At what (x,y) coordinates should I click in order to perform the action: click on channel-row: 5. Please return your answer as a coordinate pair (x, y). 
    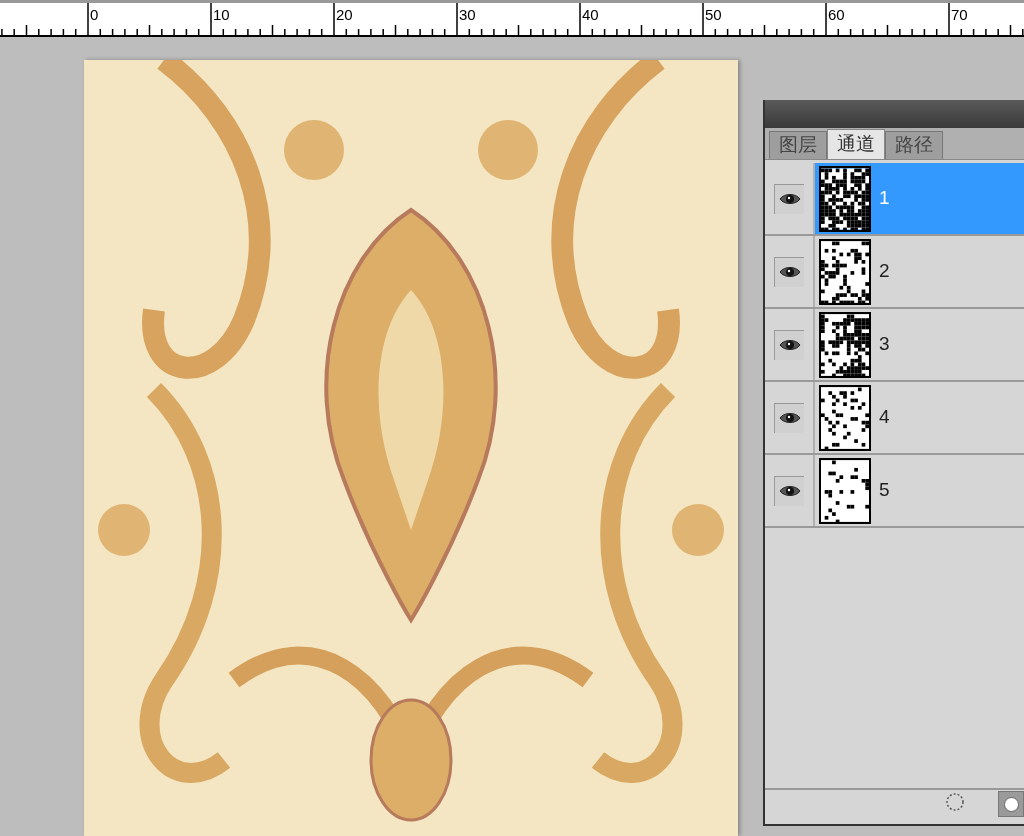
    Looking at the image, I should click on (894, 491).